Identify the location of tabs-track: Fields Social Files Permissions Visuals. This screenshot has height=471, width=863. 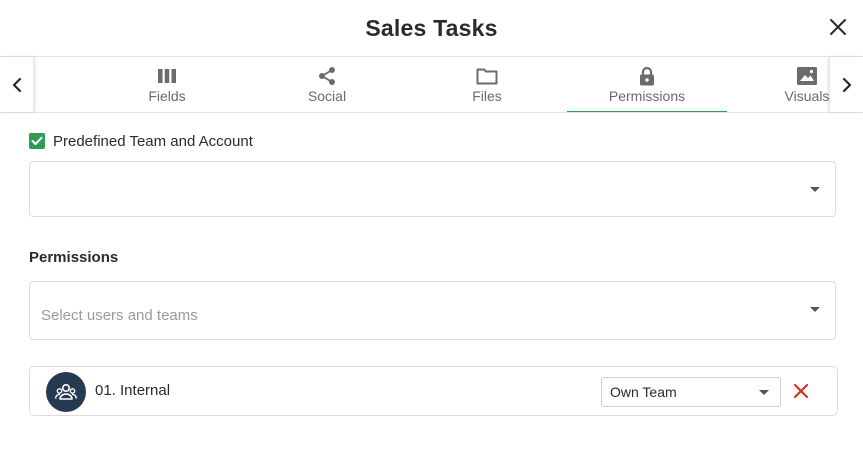
(458, 84).